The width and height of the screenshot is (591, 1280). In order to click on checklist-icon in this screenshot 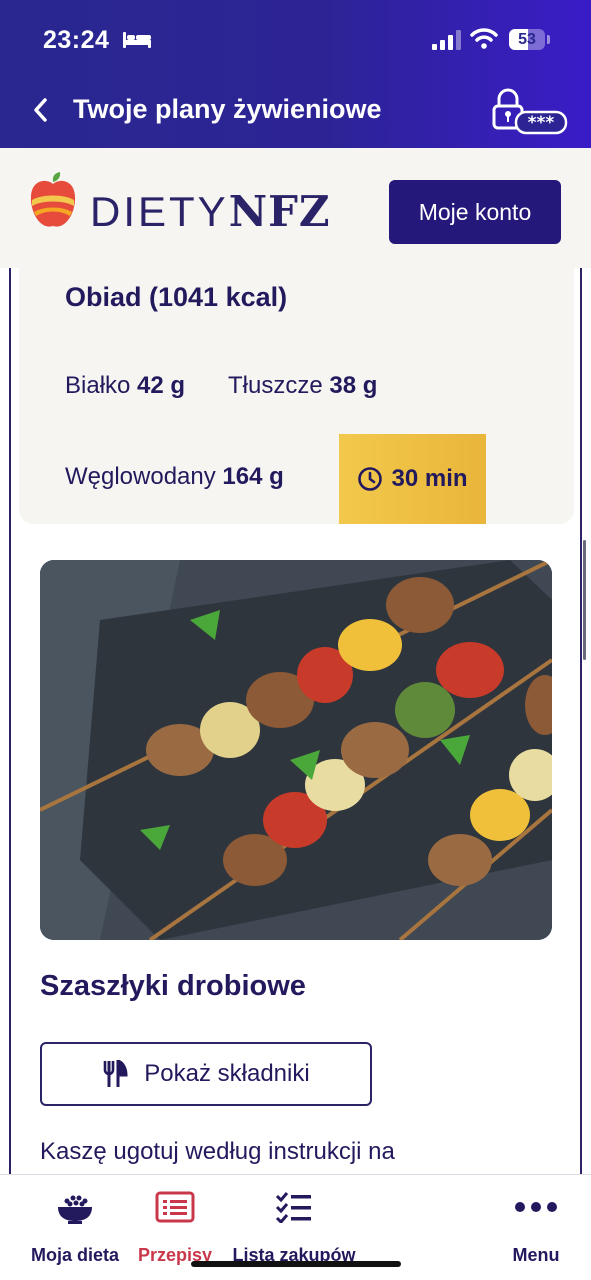, I will do `click(293, 1207)`.